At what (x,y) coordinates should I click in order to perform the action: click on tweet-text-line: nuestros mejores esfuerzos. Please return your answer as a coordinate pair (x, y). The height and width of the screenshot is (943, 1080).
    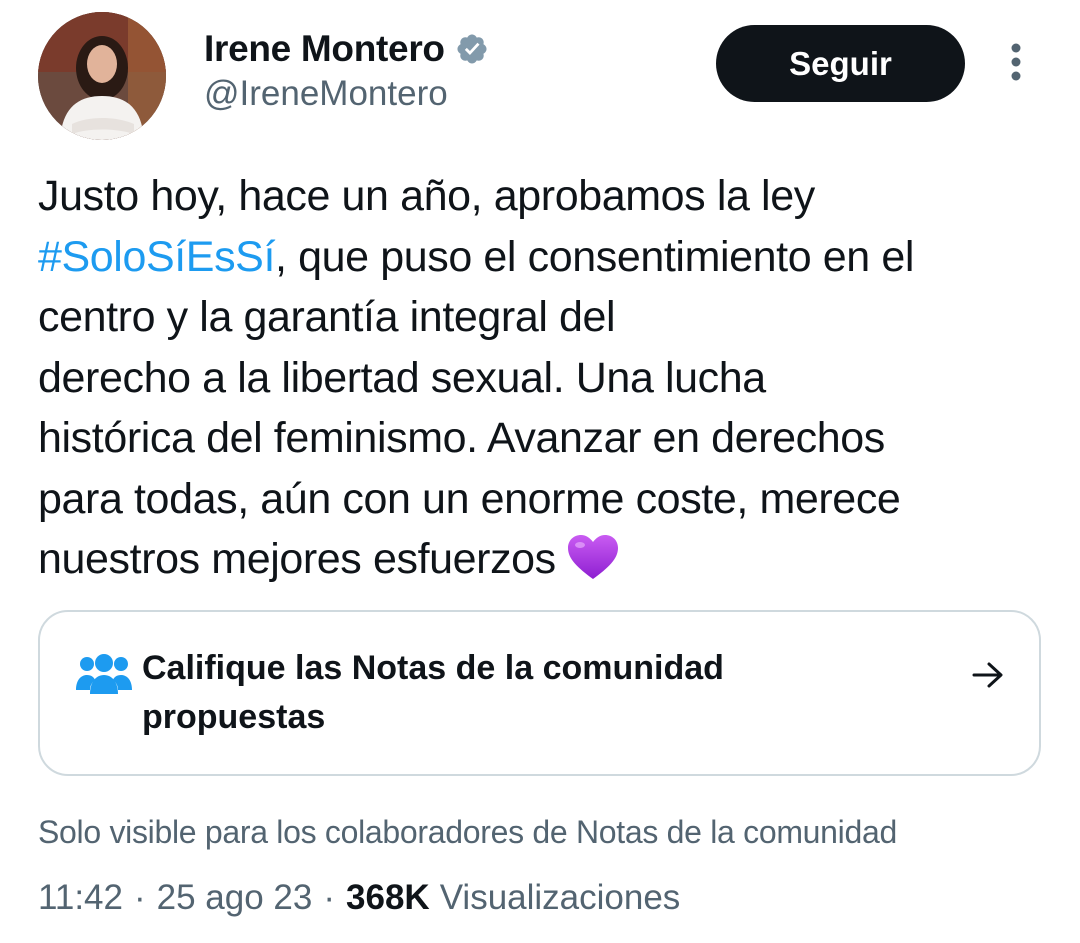
    Looking at the image, I should click on (543, 559).